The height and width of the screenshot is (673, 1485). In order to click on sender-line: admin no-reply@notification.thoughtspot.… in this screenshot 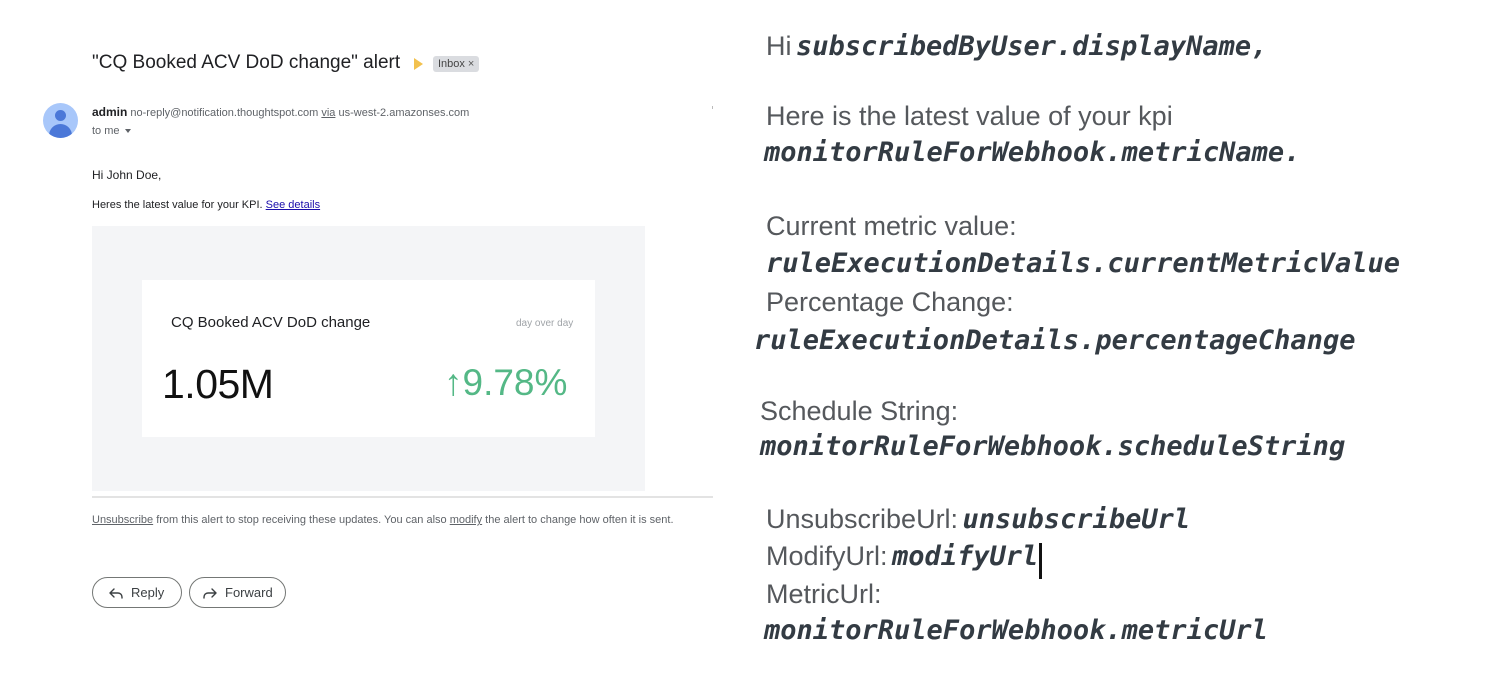, I will do `click(280, 112)`.